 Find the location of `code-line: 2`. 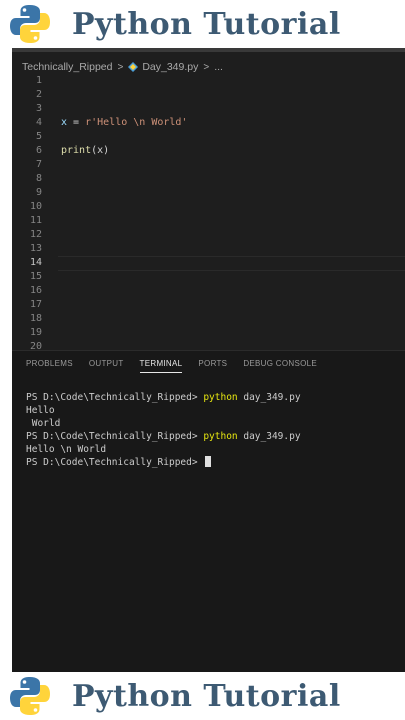

code-line: 2 is located at coordinates (208, 95).